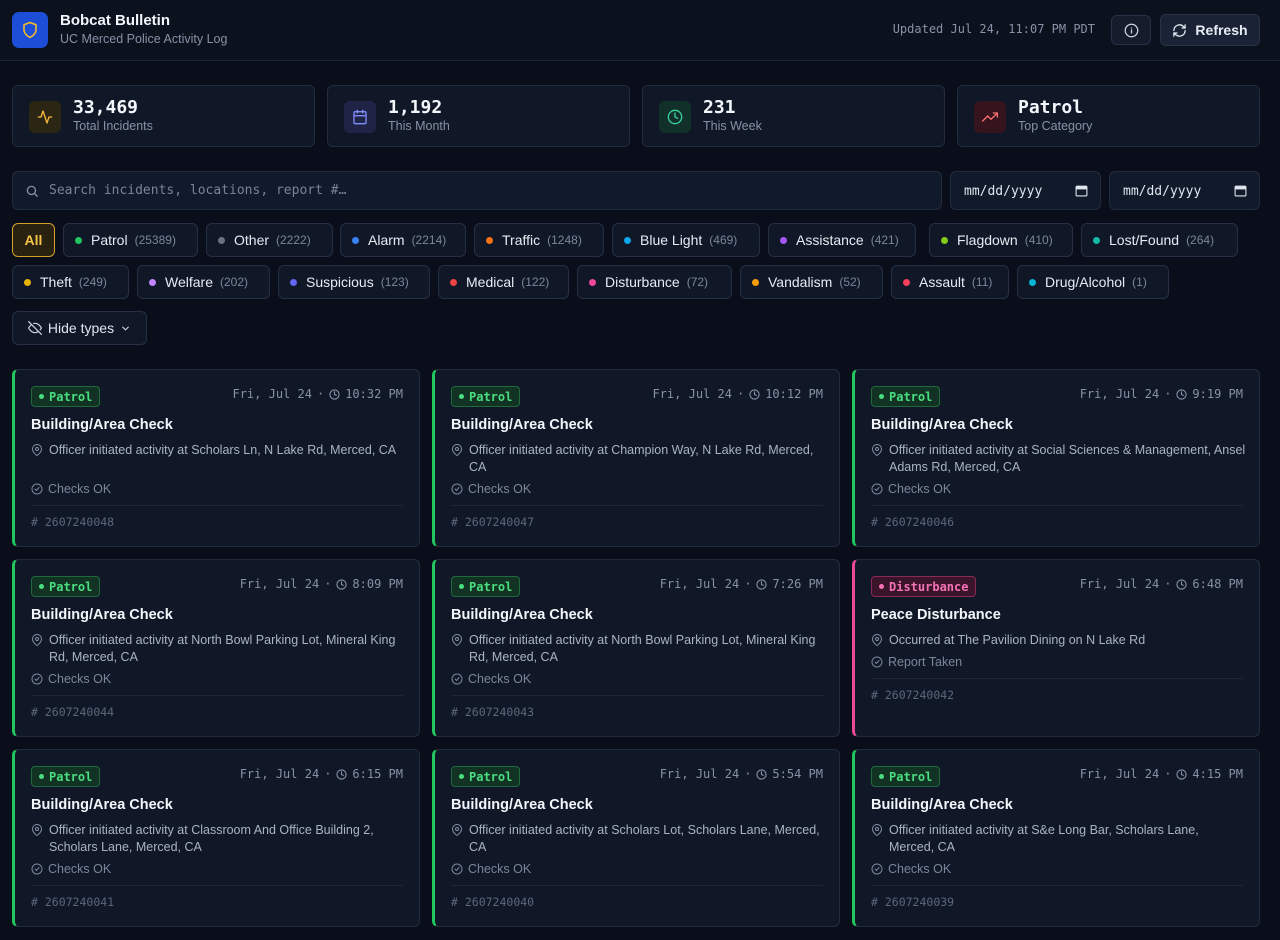  What do you see at coordinates (340, 282) in the screenshot?
I see `chip-label: Suspicious` at bounding box center [340, 282].